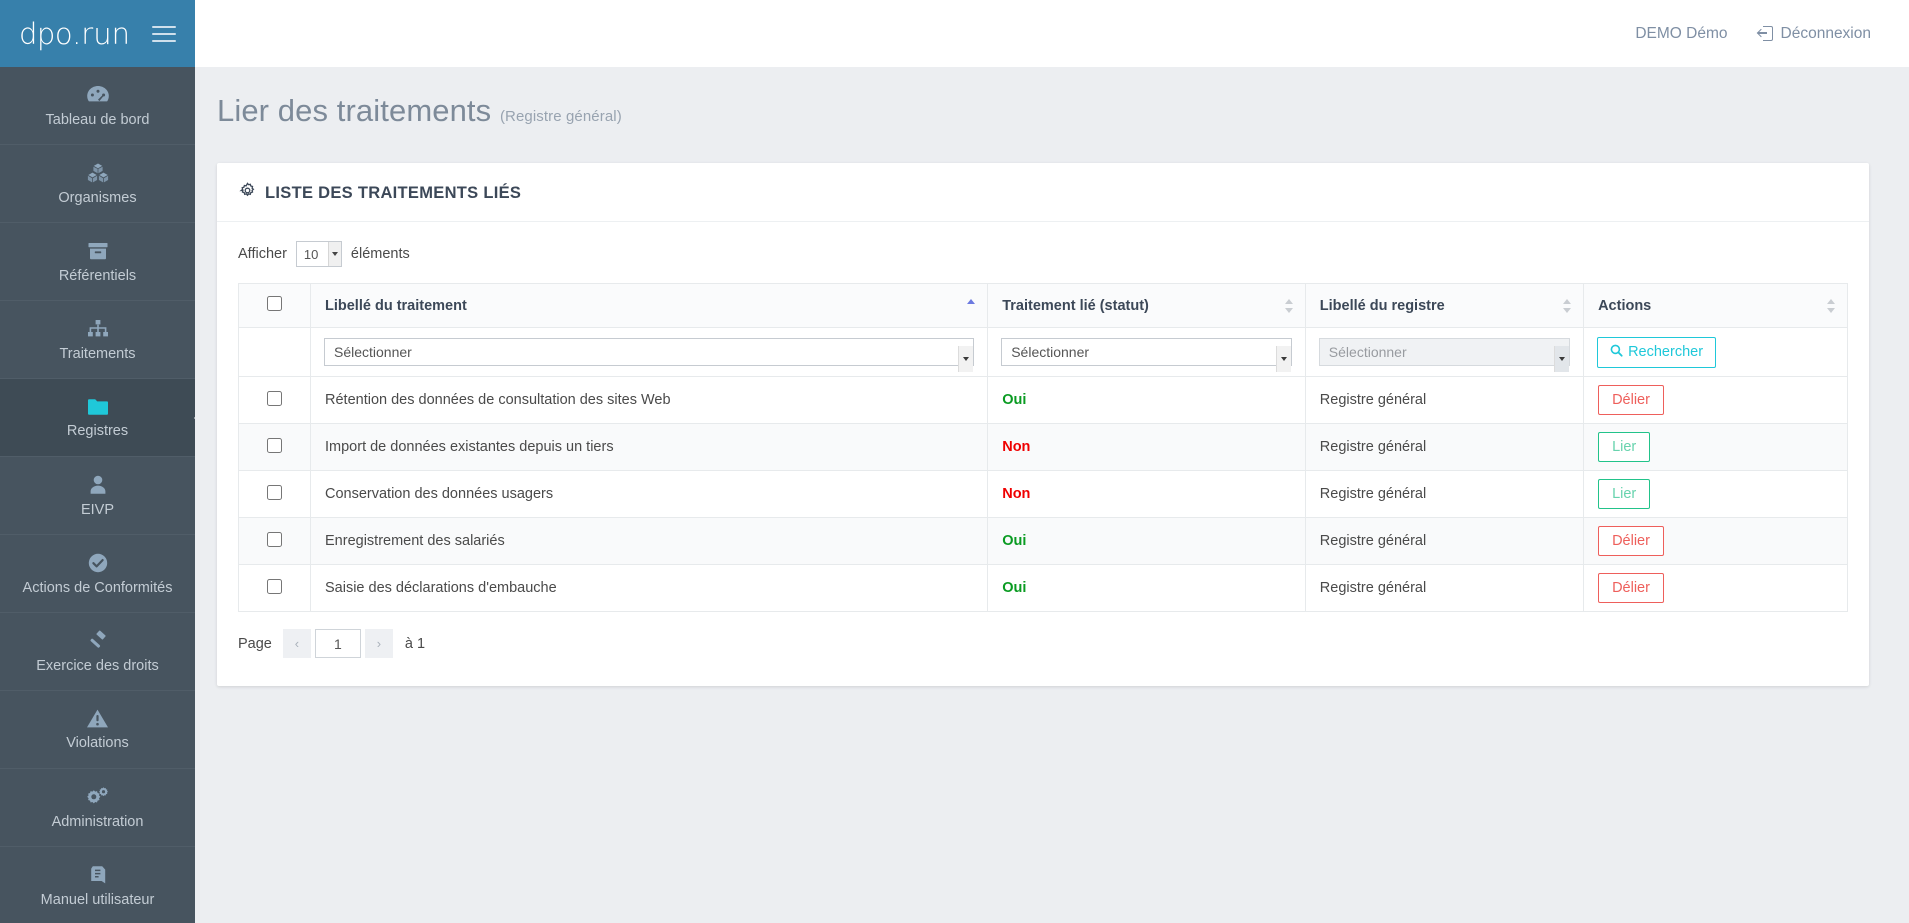 This screenshot has height=923, width=1909. Describe the element at coordinates (97, 119) in the screenshot. I see `sidebar-item-label: Tableau de bord` at that location.